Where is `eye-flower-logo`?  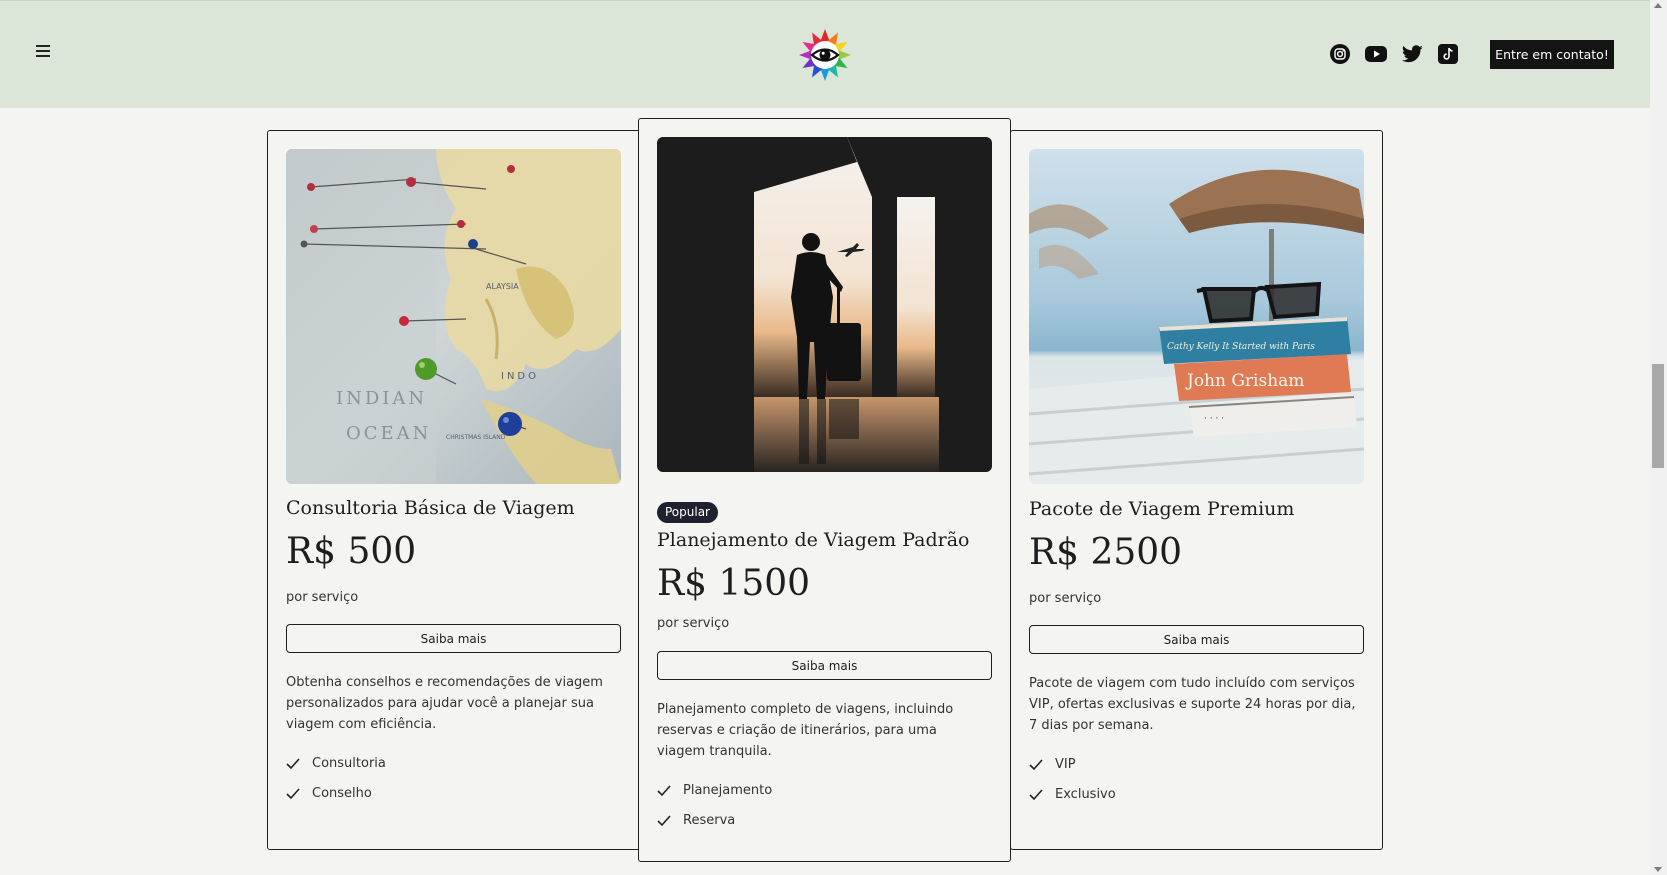
eye-flower-logo is located at coordinates (825, 55).